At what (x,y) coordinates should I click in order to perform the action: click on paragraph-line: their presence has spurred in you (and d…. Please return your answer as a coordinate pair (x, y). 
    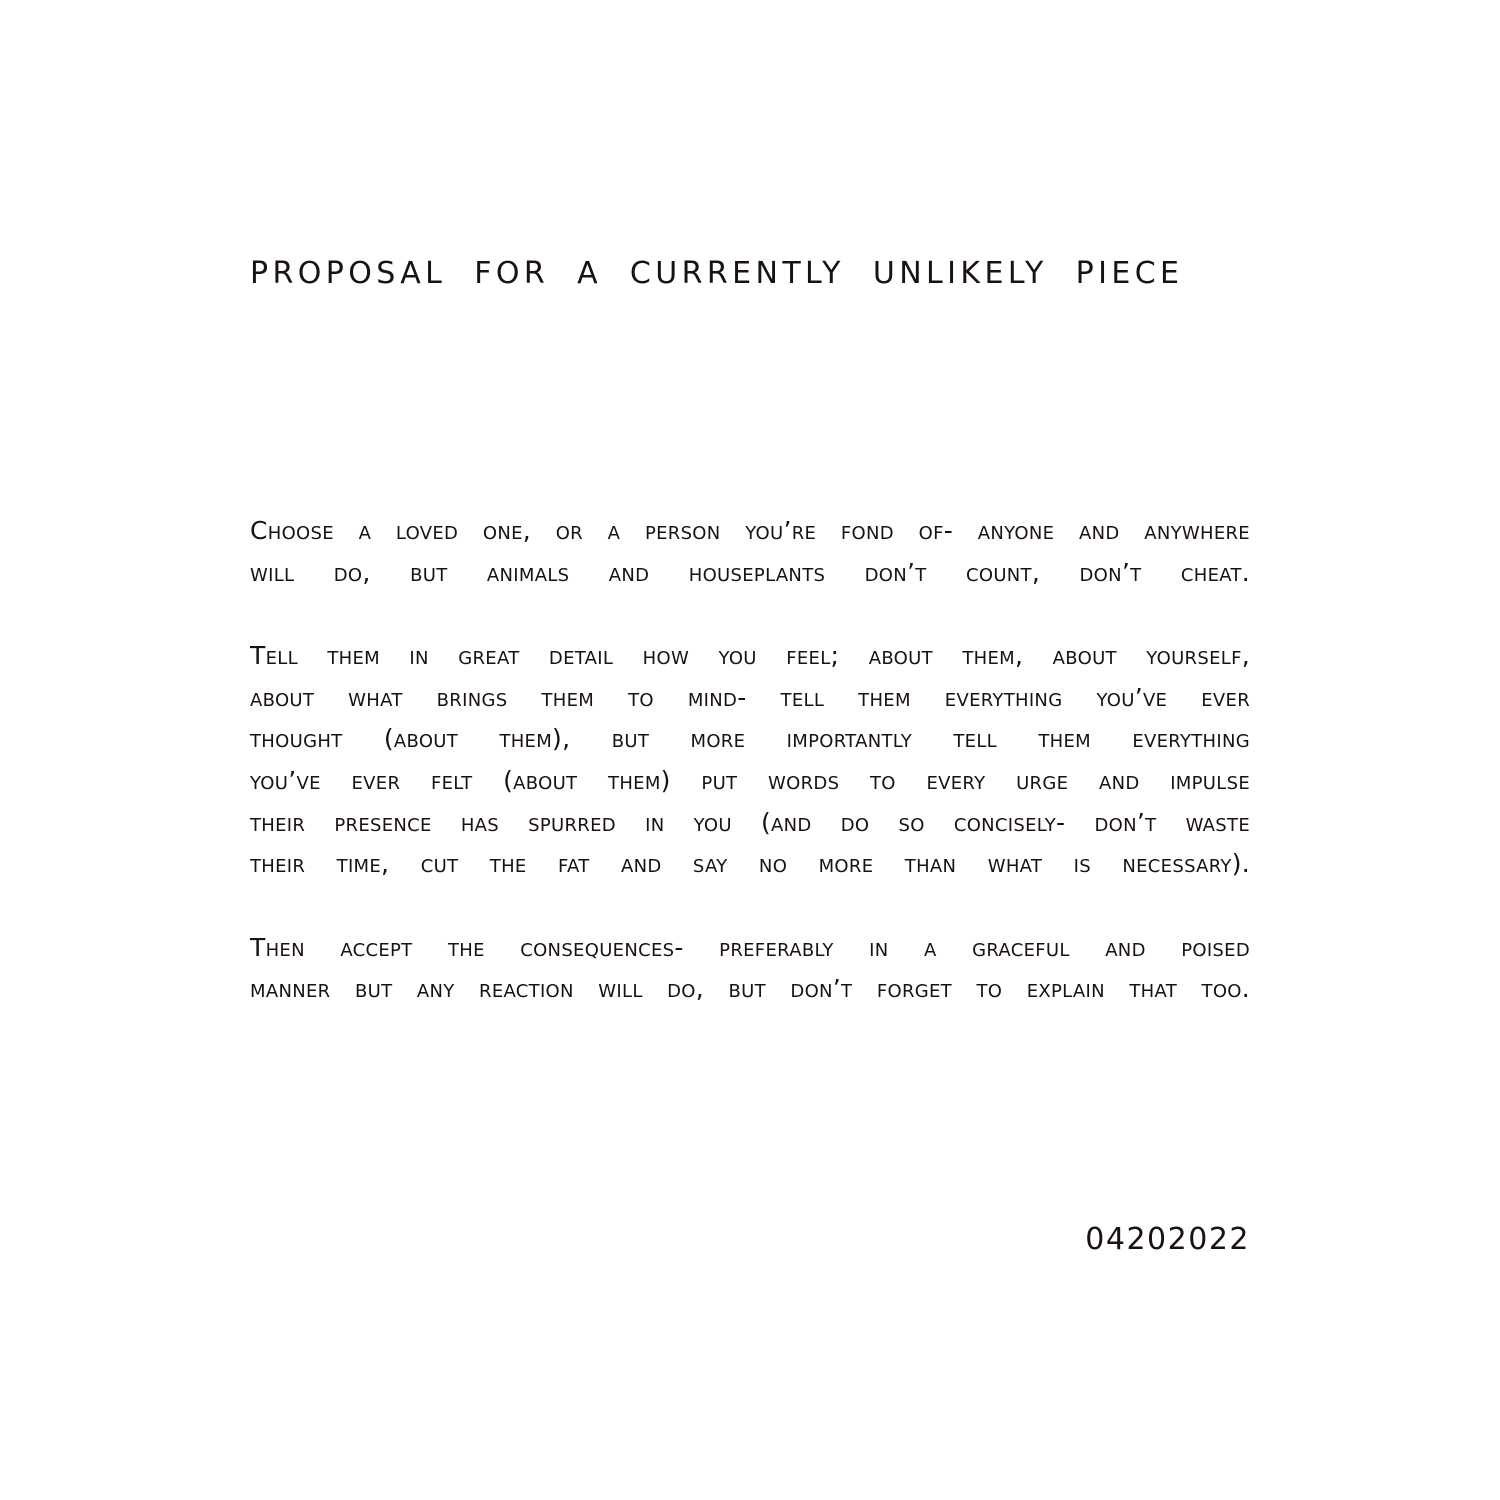
    Looking at the image, I should click on (750, 822).